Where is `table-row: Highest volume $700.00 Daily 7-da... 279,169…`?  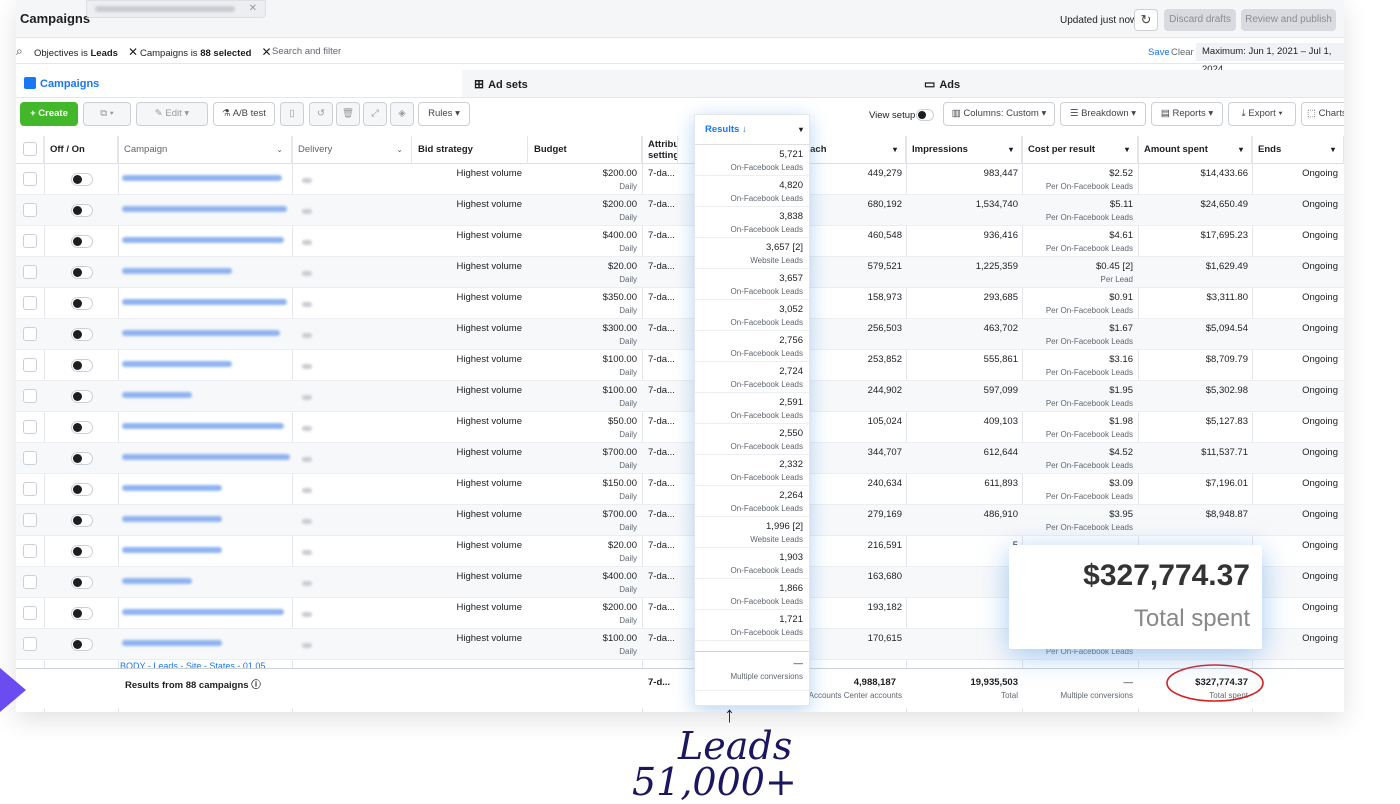
table-row: Highest volume $700.00 Daily 7-da... 279,169… is located at coordinates (680, 520).